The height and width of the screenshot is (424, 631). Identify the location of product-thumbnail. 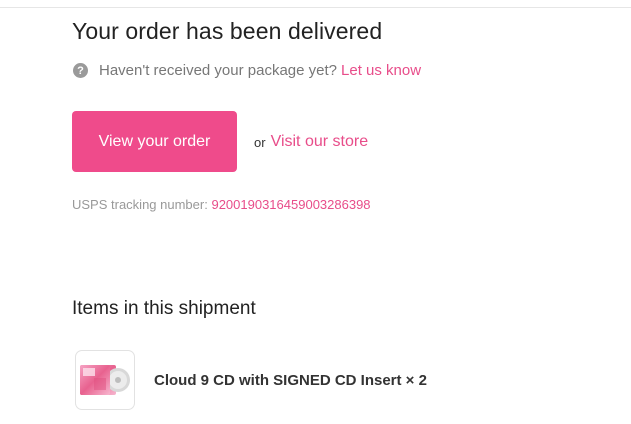
(105, 380).